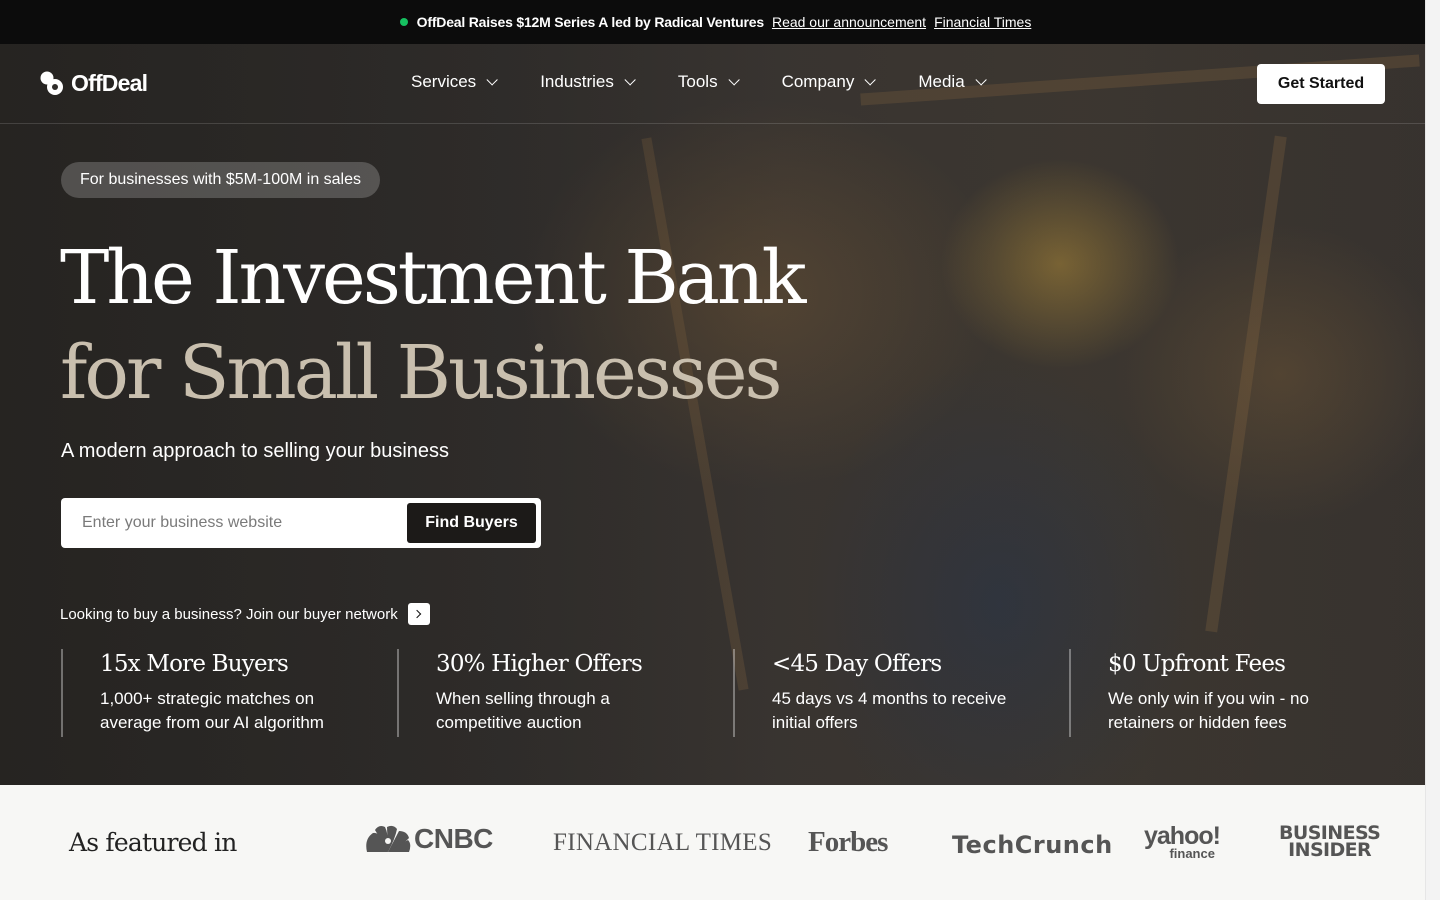 The height and width of the screenshot is (900, 1440). Describe the element at coordinates (1182, 842) in the screenshot. I see `yahoo-finance-logo: yahoo! finance` at that location.